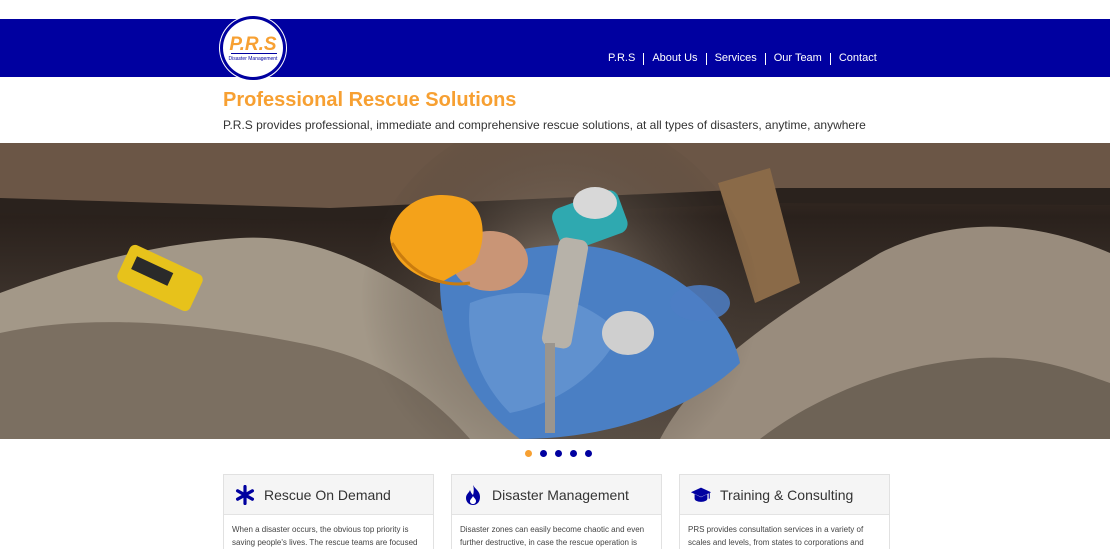 The height and width of the screenshot is (549, 1110). Describe the element at coordinates (473, 495) in the screenshot. I see `fire-icon` at that location.